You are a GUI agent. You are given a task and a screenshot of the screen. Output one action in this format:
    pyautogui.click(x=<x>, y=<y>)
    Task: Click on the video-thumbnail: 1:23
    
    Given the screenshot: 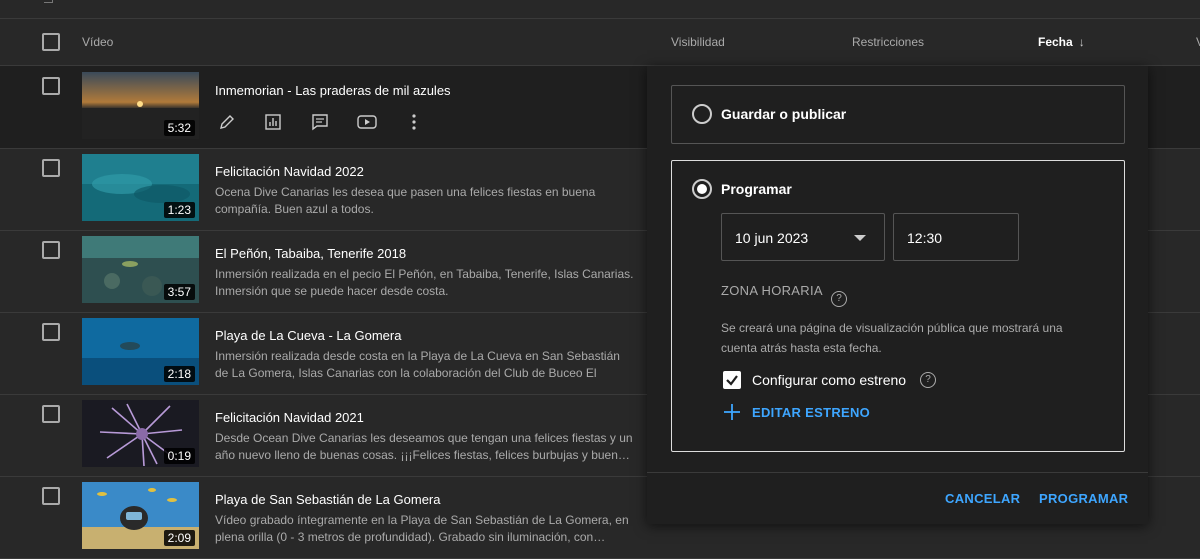 What is the action you would take?
    pyautogui.click(x=140, y=187)
    